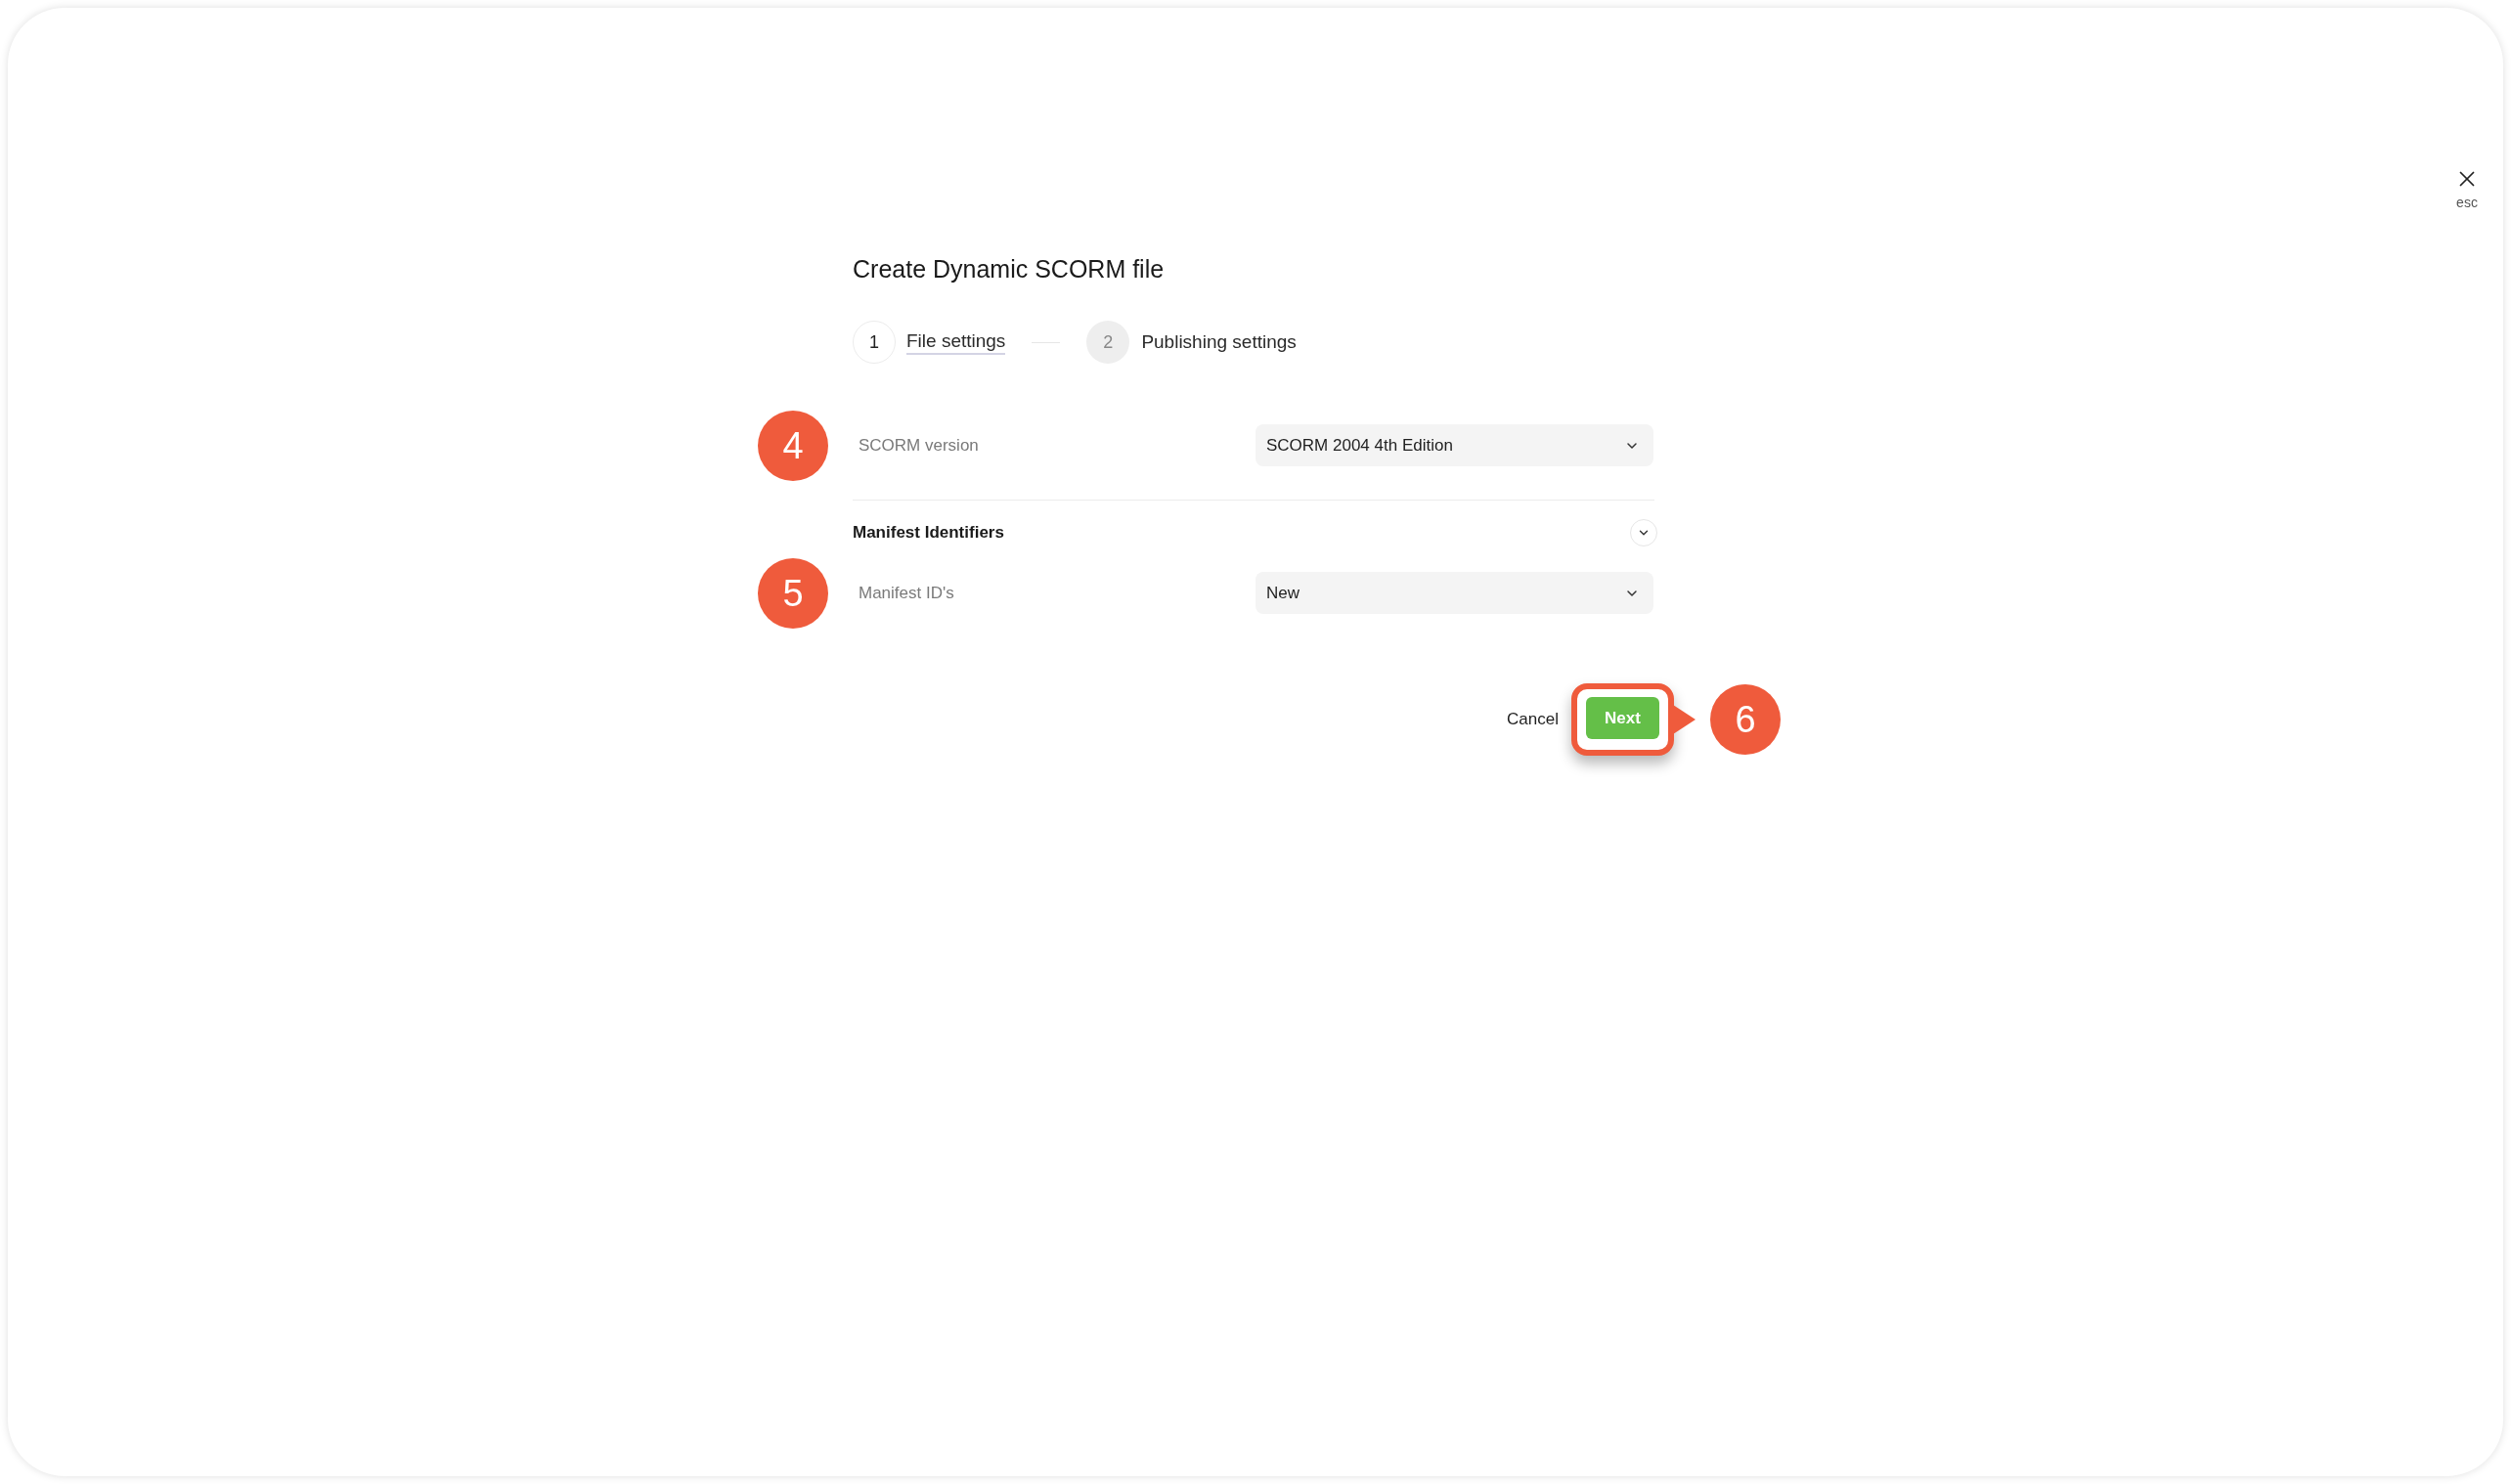 The width and height of the screenshot is (2511, 1484). I want to click on close-button: esc, so click(2467, 188).